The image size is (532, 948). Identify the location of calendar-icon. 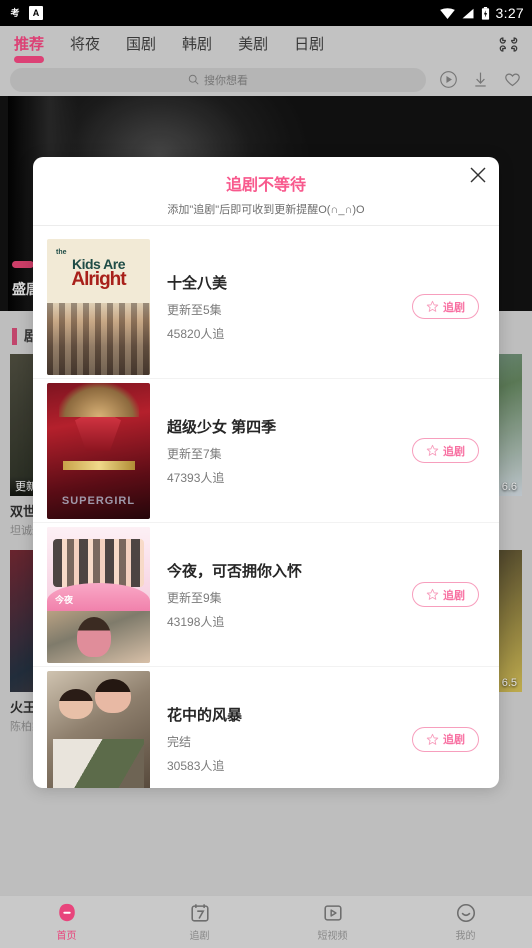
(199, 913).